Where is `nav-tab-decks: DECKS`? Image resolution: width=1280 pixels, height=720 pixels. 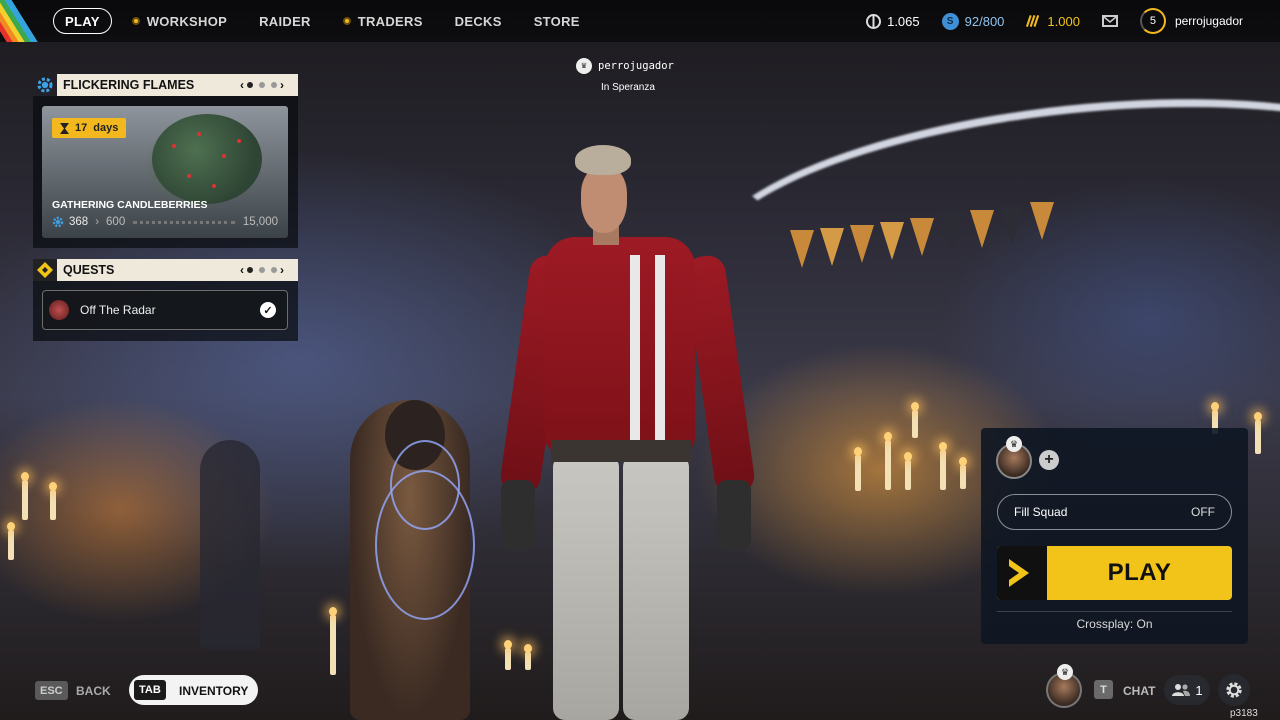 nav-tab-decks: DECKS is located at coordinates (478, 21).